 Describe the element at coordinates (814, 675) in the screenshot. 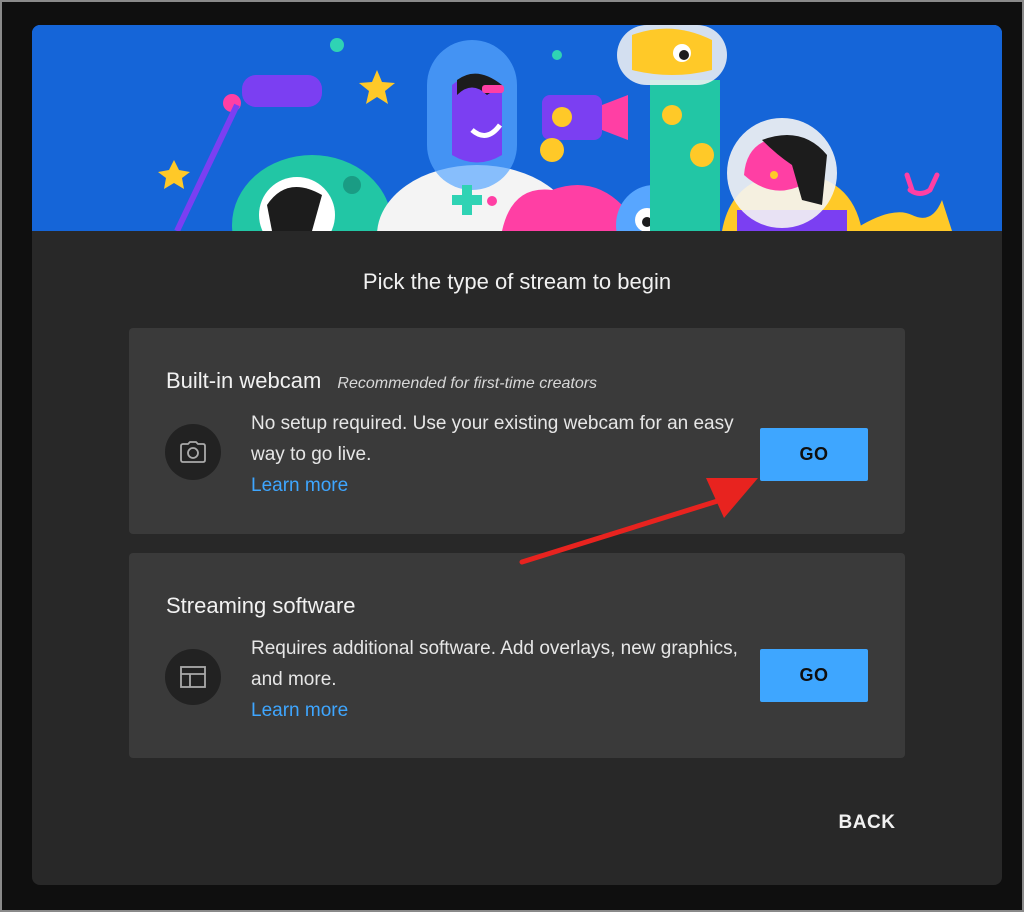

I see `go-button-software: GO` at that location.